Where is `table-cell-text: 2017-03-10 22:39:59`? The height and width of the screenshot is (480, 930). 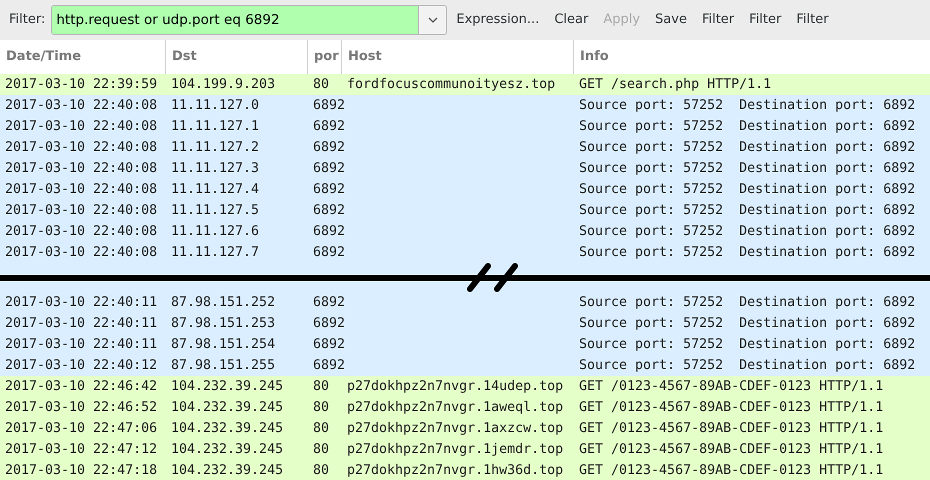
table-cell-text: 2017-03-10 22:39:59 is located at coordinates (81, 85).